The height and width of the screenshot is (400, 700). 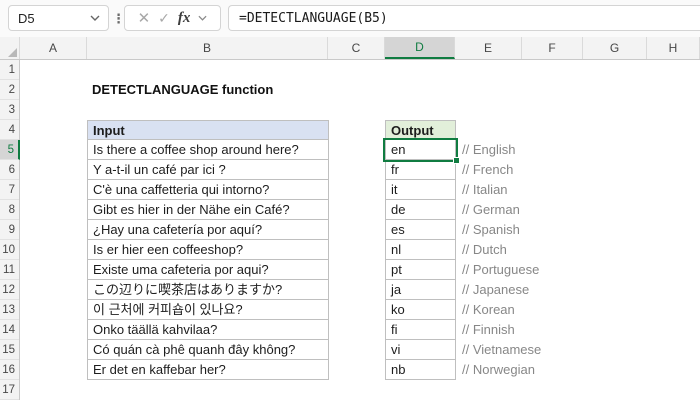 I want to click on comment-cell-e16: // Norwegian, so click(x=542, y=370).